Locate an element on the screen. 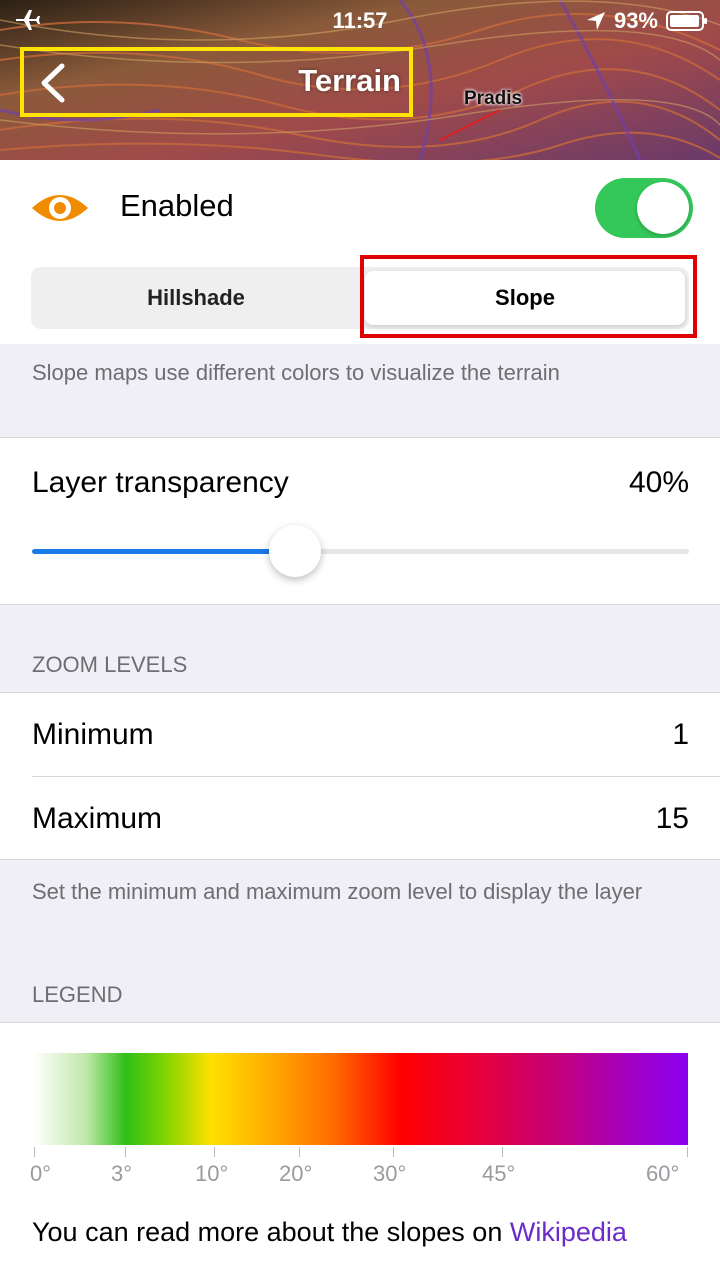 This screenshot has width=720, height=1280. enabled-label: Enabled is located at coordinates (177, 205).